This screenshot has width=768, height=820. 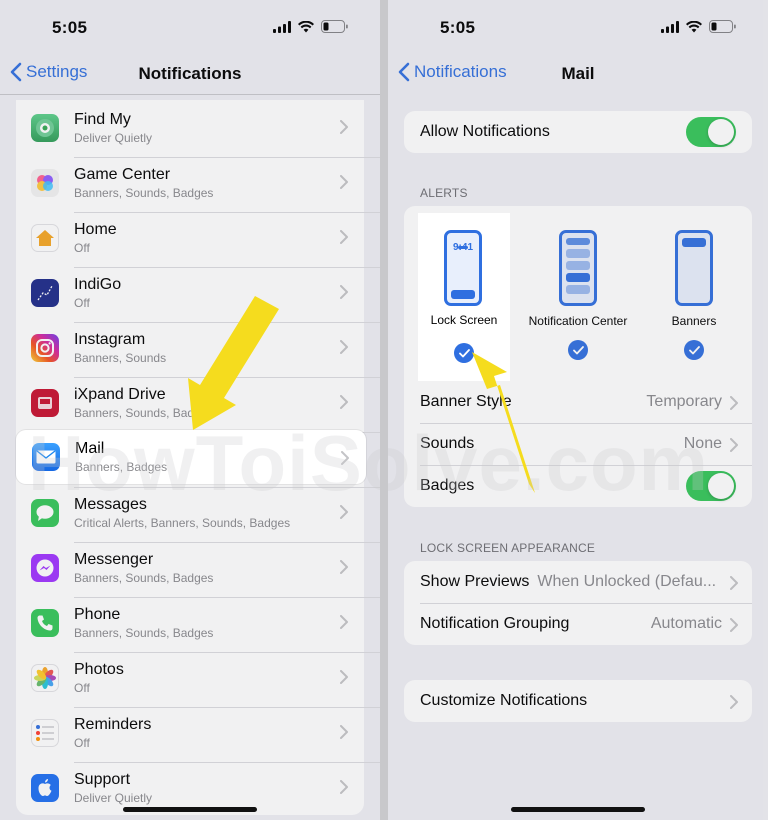 What do you see at coordinates (233, 363) in the screenshot?
I see `arrow-pointing-to-mail` at bounding box center [233, 363].